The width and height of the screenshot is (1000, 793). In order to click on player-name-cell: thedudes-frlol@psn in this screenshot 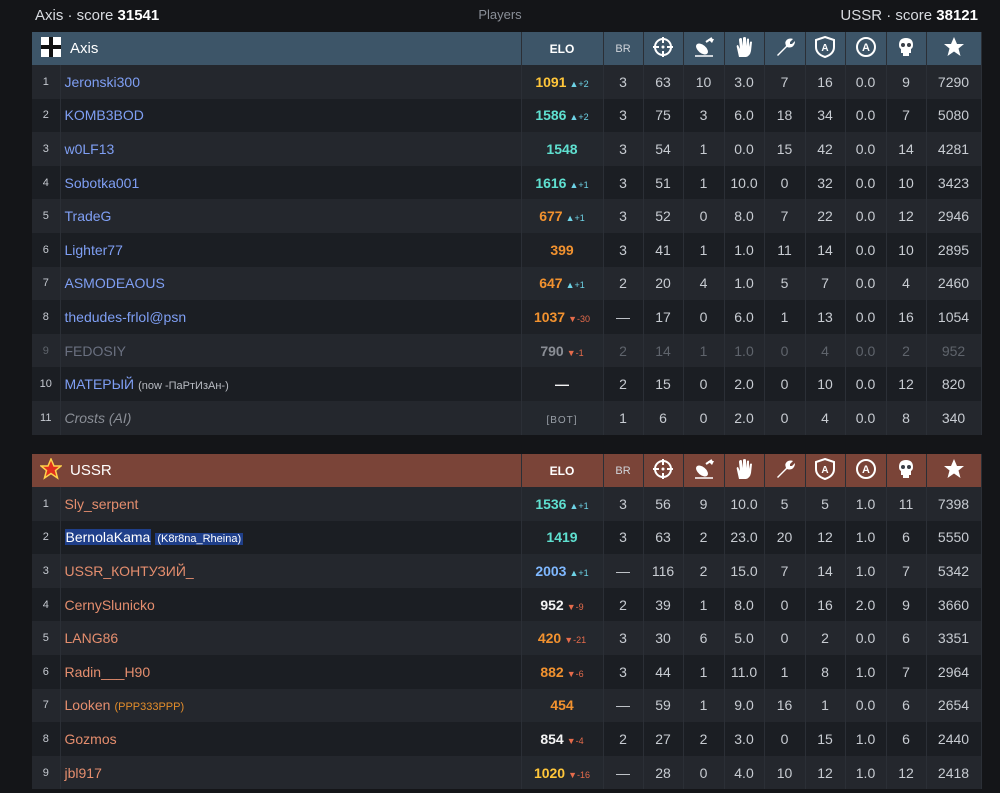, I will do `click(291, 317)`.